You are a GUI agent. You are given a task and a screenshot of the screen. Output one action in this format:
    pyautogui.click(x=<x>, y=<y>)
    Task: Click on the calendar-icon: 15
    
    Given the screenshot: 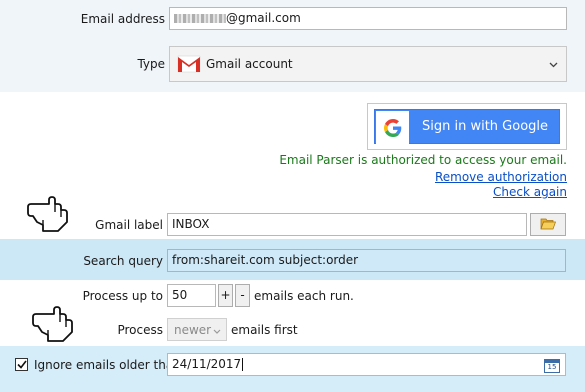 What is the action you would take?
    pyautogui.click(x=552, y=365)
    